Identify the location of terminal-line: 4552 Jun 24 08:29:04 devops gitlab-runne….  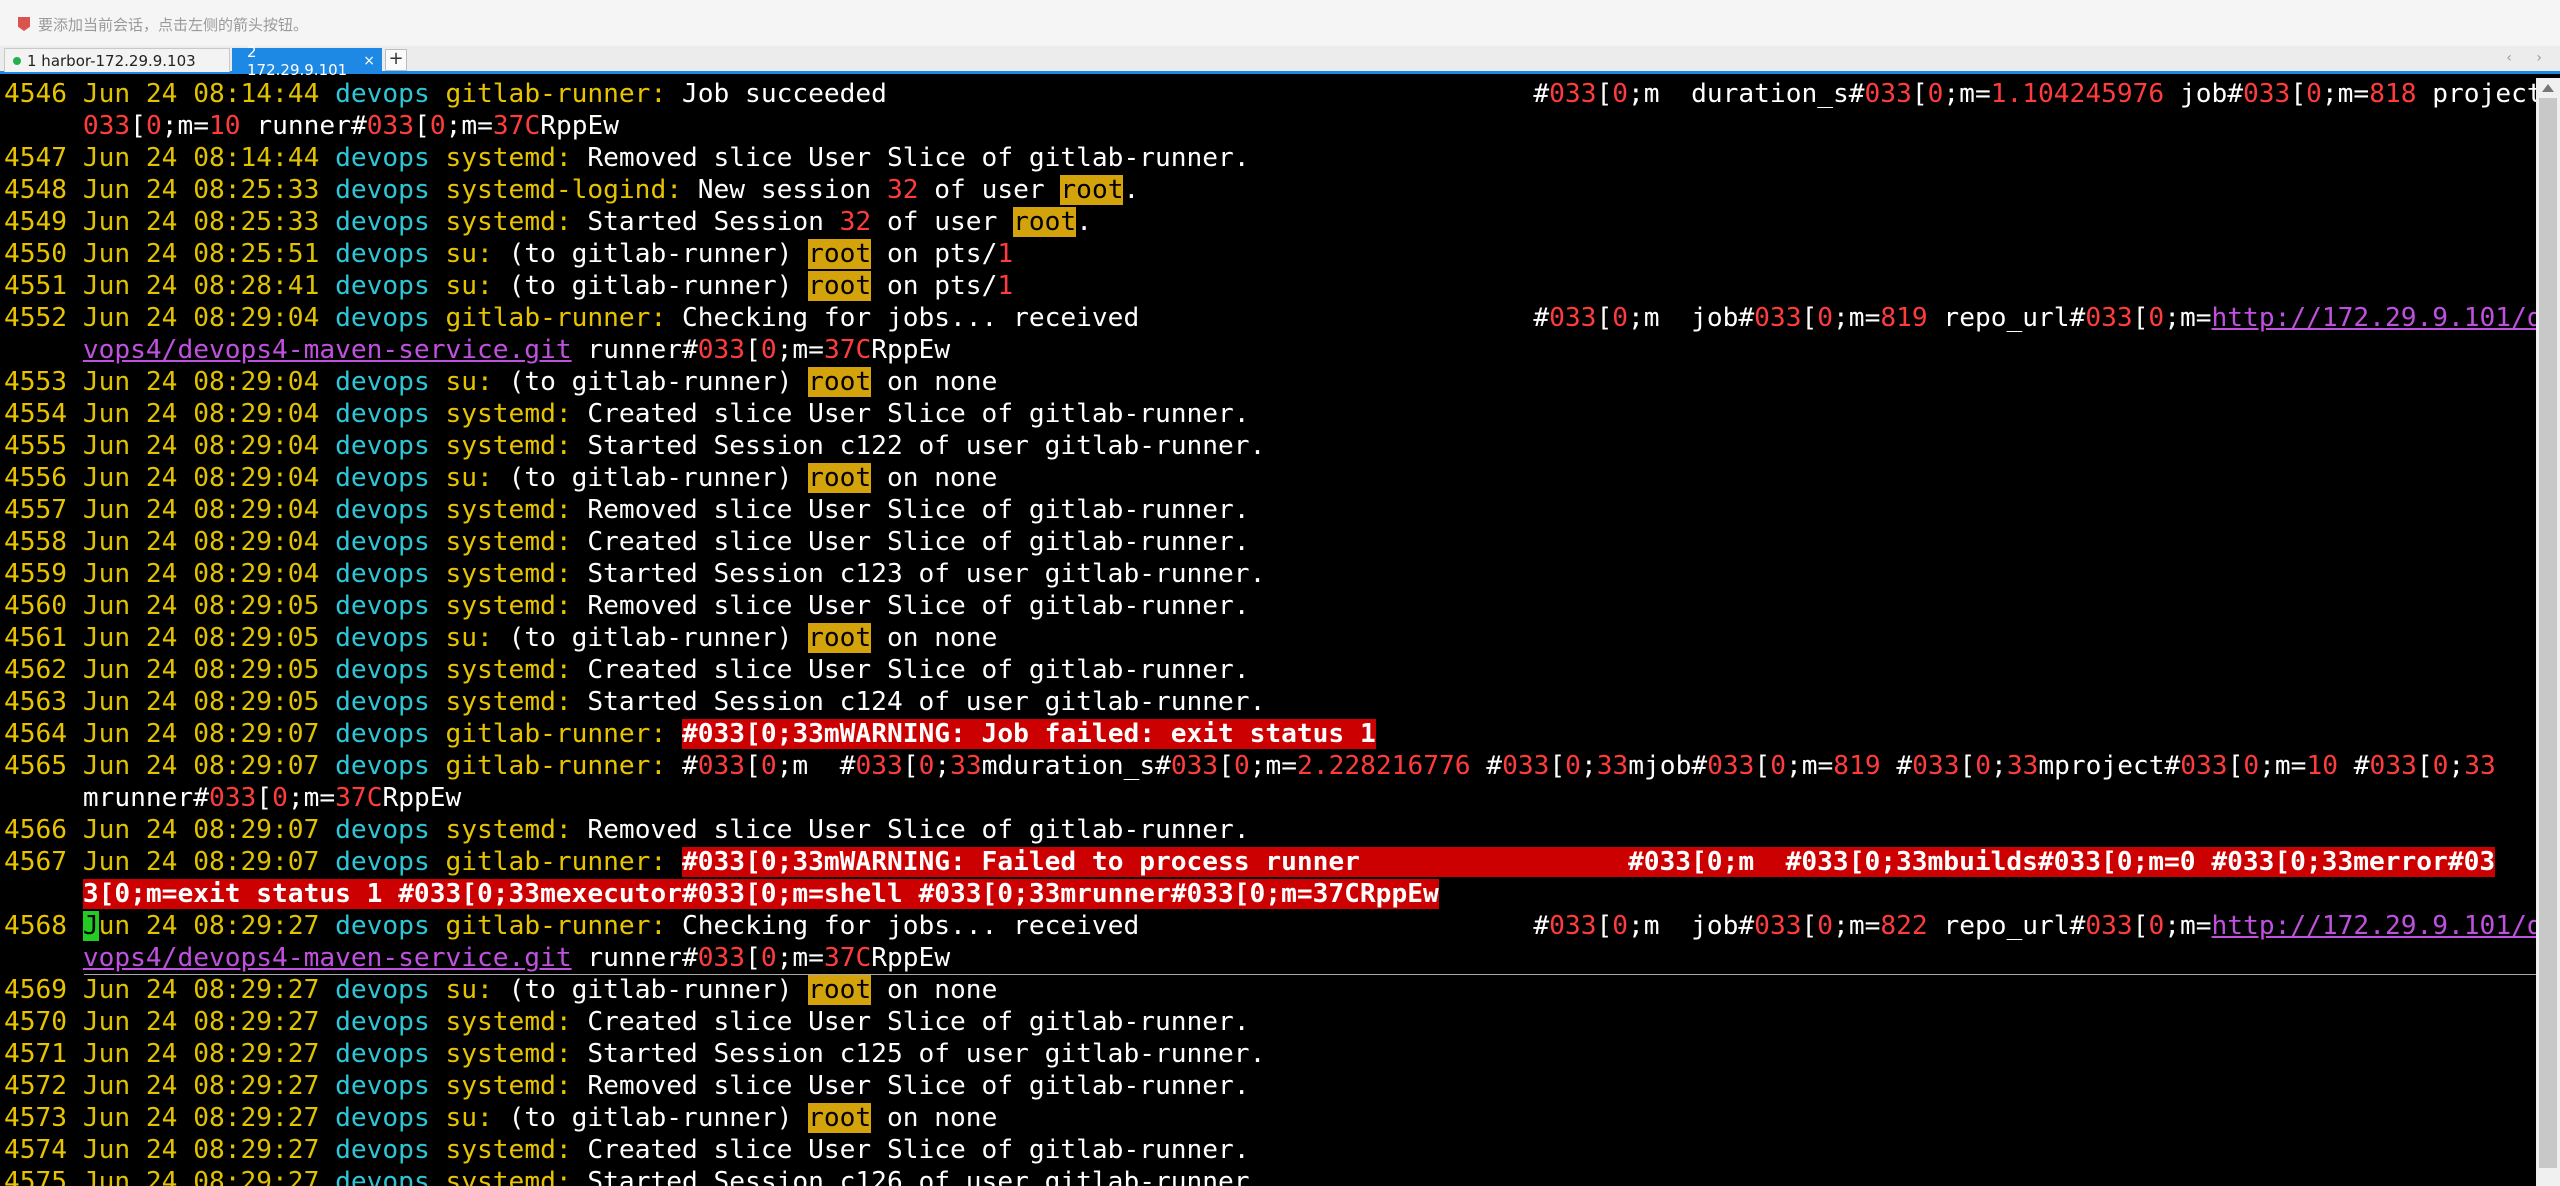
(1268, 318).